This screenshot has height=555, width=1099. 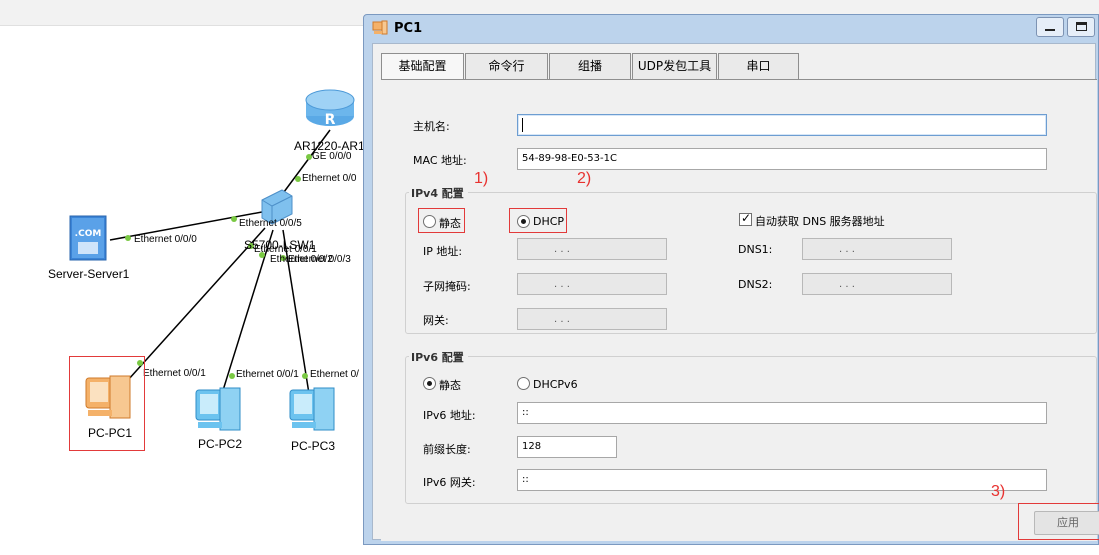 What do you see at coordinates (820, 221) in the screenshot?
I see `auto-dns-label: 自动获取 DNS 服务器地址` at bounding box center [820, 221].